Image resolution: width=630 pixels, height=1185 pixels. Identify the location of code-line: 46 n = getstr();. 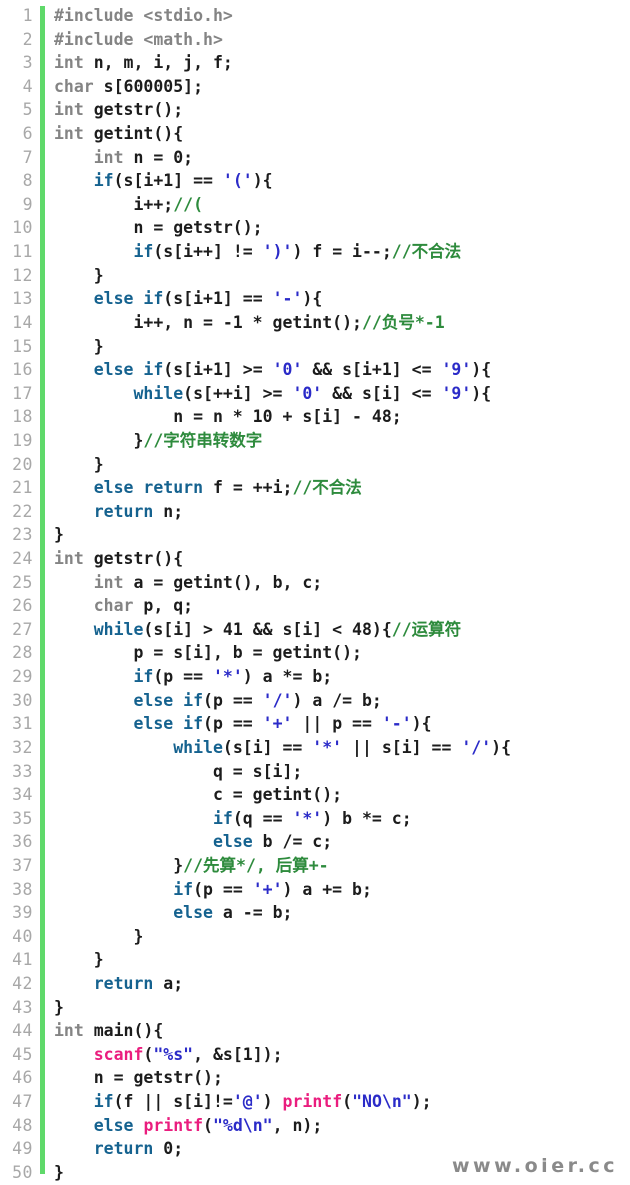
(315, 1078).